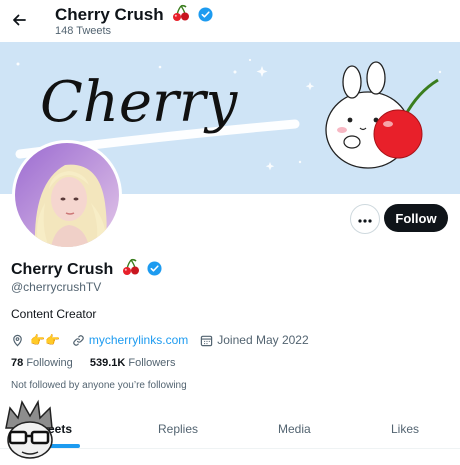 The width and height of the screenshot is (460, 465). What do you see at coordinates (83, 31) in the screenshot?
I see `tweet-count: 148 Tweets` at bounding box center [83, 31].